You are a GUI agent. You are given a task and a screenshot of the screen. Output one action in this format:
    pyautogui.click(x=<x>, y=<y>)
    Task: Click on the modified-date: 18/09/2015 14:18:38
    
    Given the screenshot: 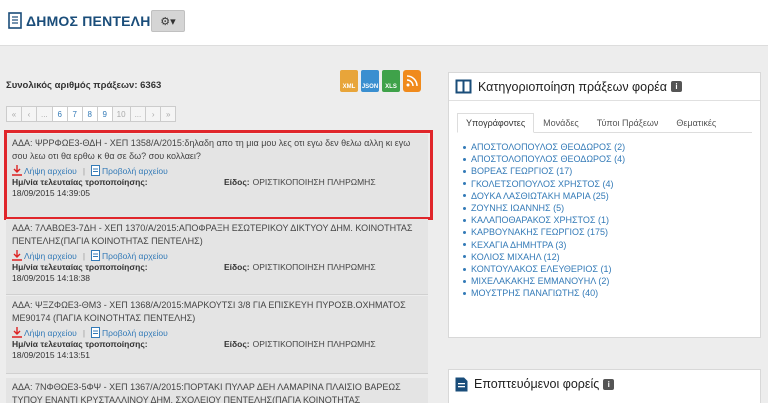 What is the action you would take?
    pyautogui.click(x=51, y=278)
    